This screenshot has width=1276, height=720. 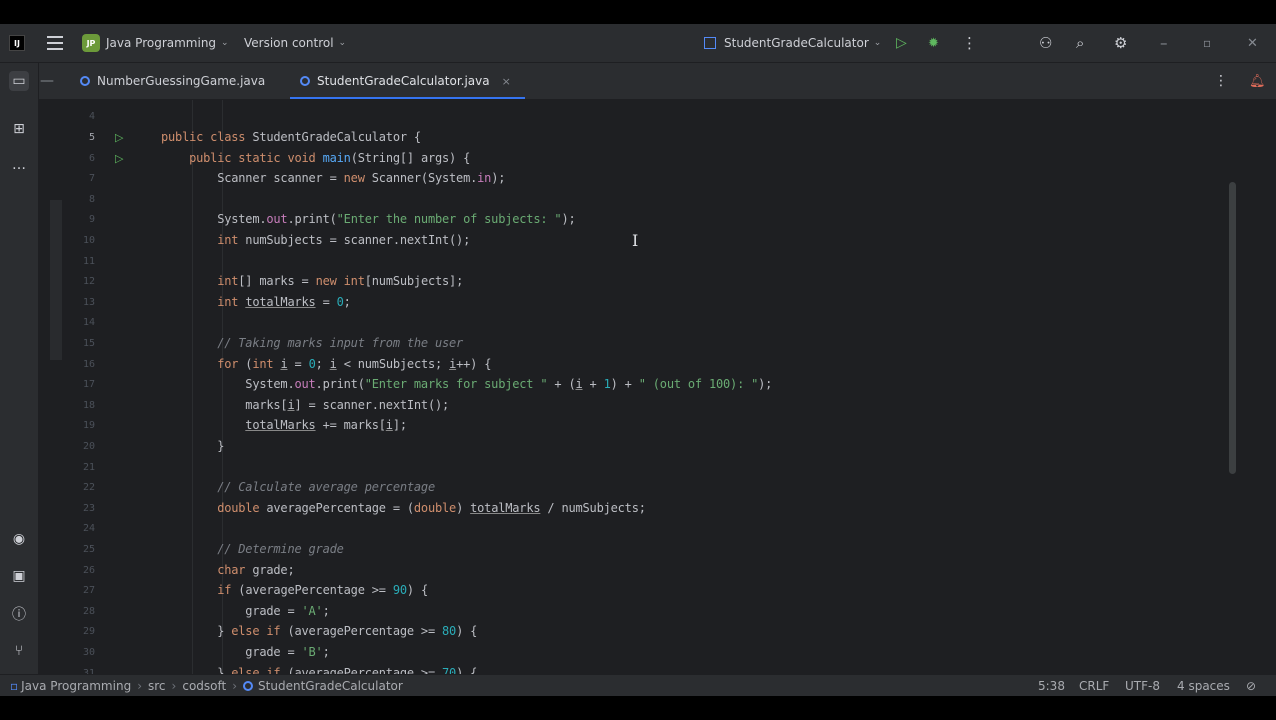 What do you see at coordinates (14, 686) in the screenshot?
I see `module-icon: ▫` at bounding box center [14, 686].